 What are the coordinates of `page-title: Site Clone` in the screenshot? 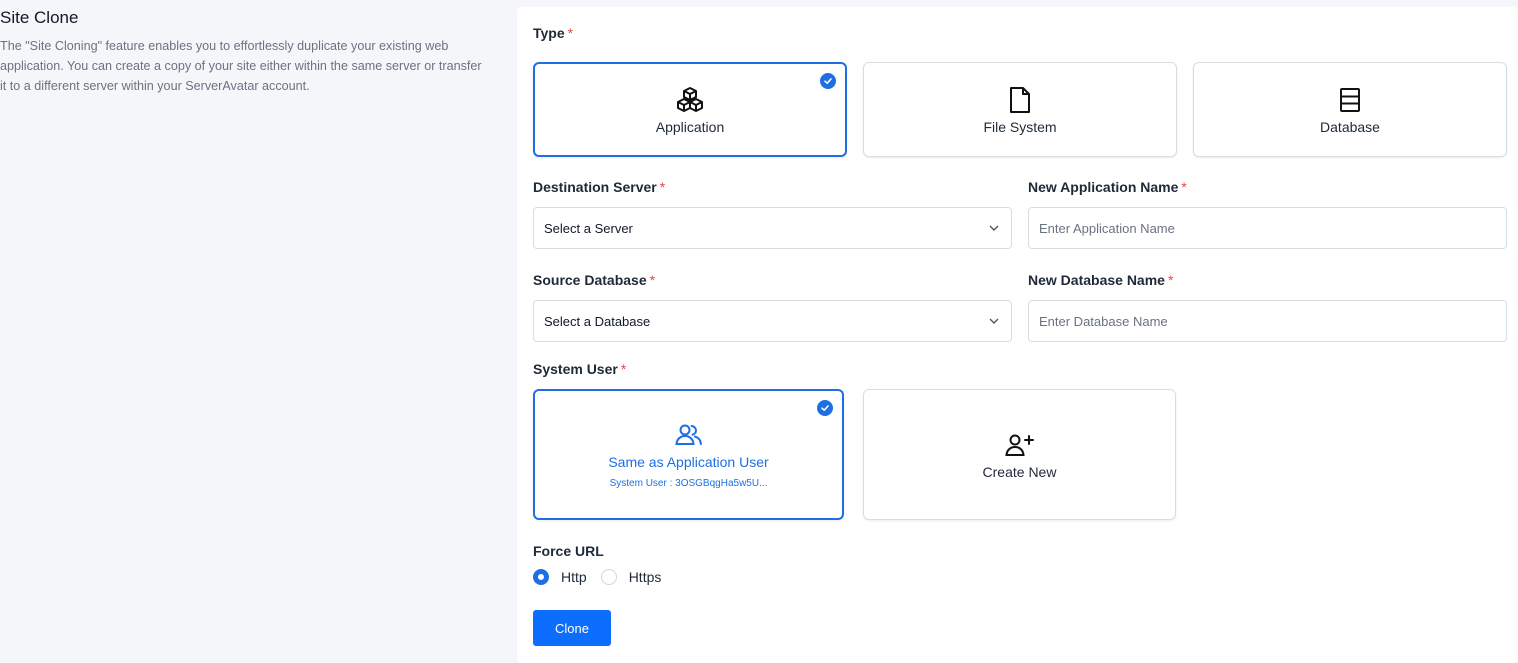 It's located at (39, 17).